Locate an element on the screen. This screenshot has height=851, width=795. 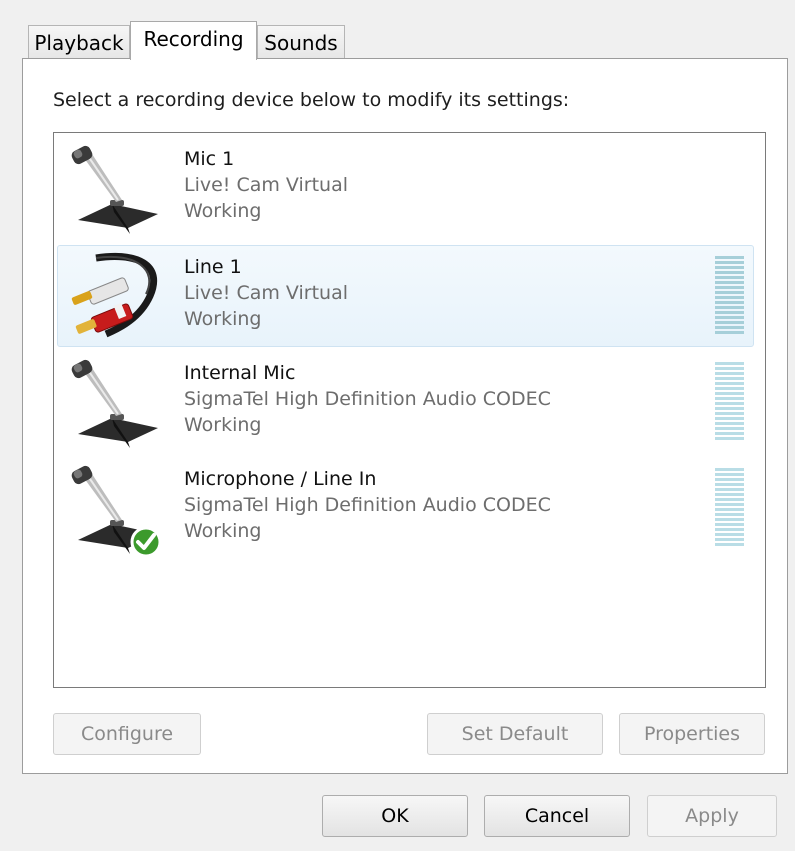
device-name: Microphone / Line In is located at coordinates (280, 479).